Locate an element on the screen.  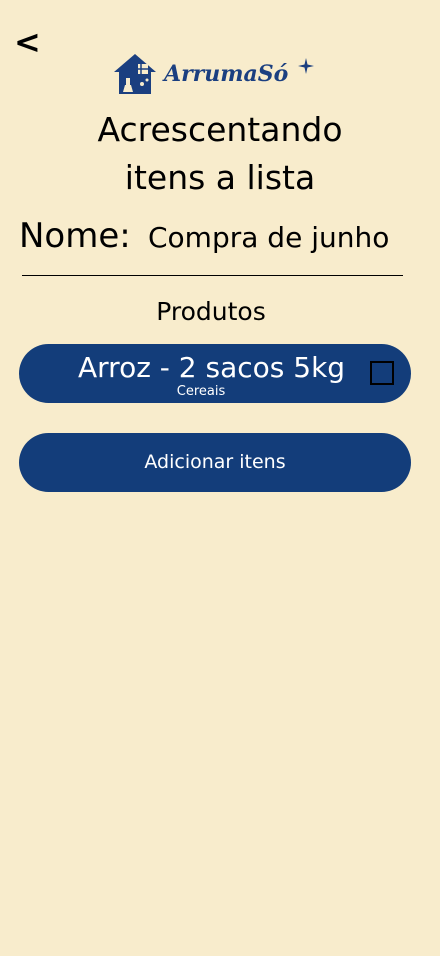
list-name-label: Nome: is located at coordinates (75, 236).